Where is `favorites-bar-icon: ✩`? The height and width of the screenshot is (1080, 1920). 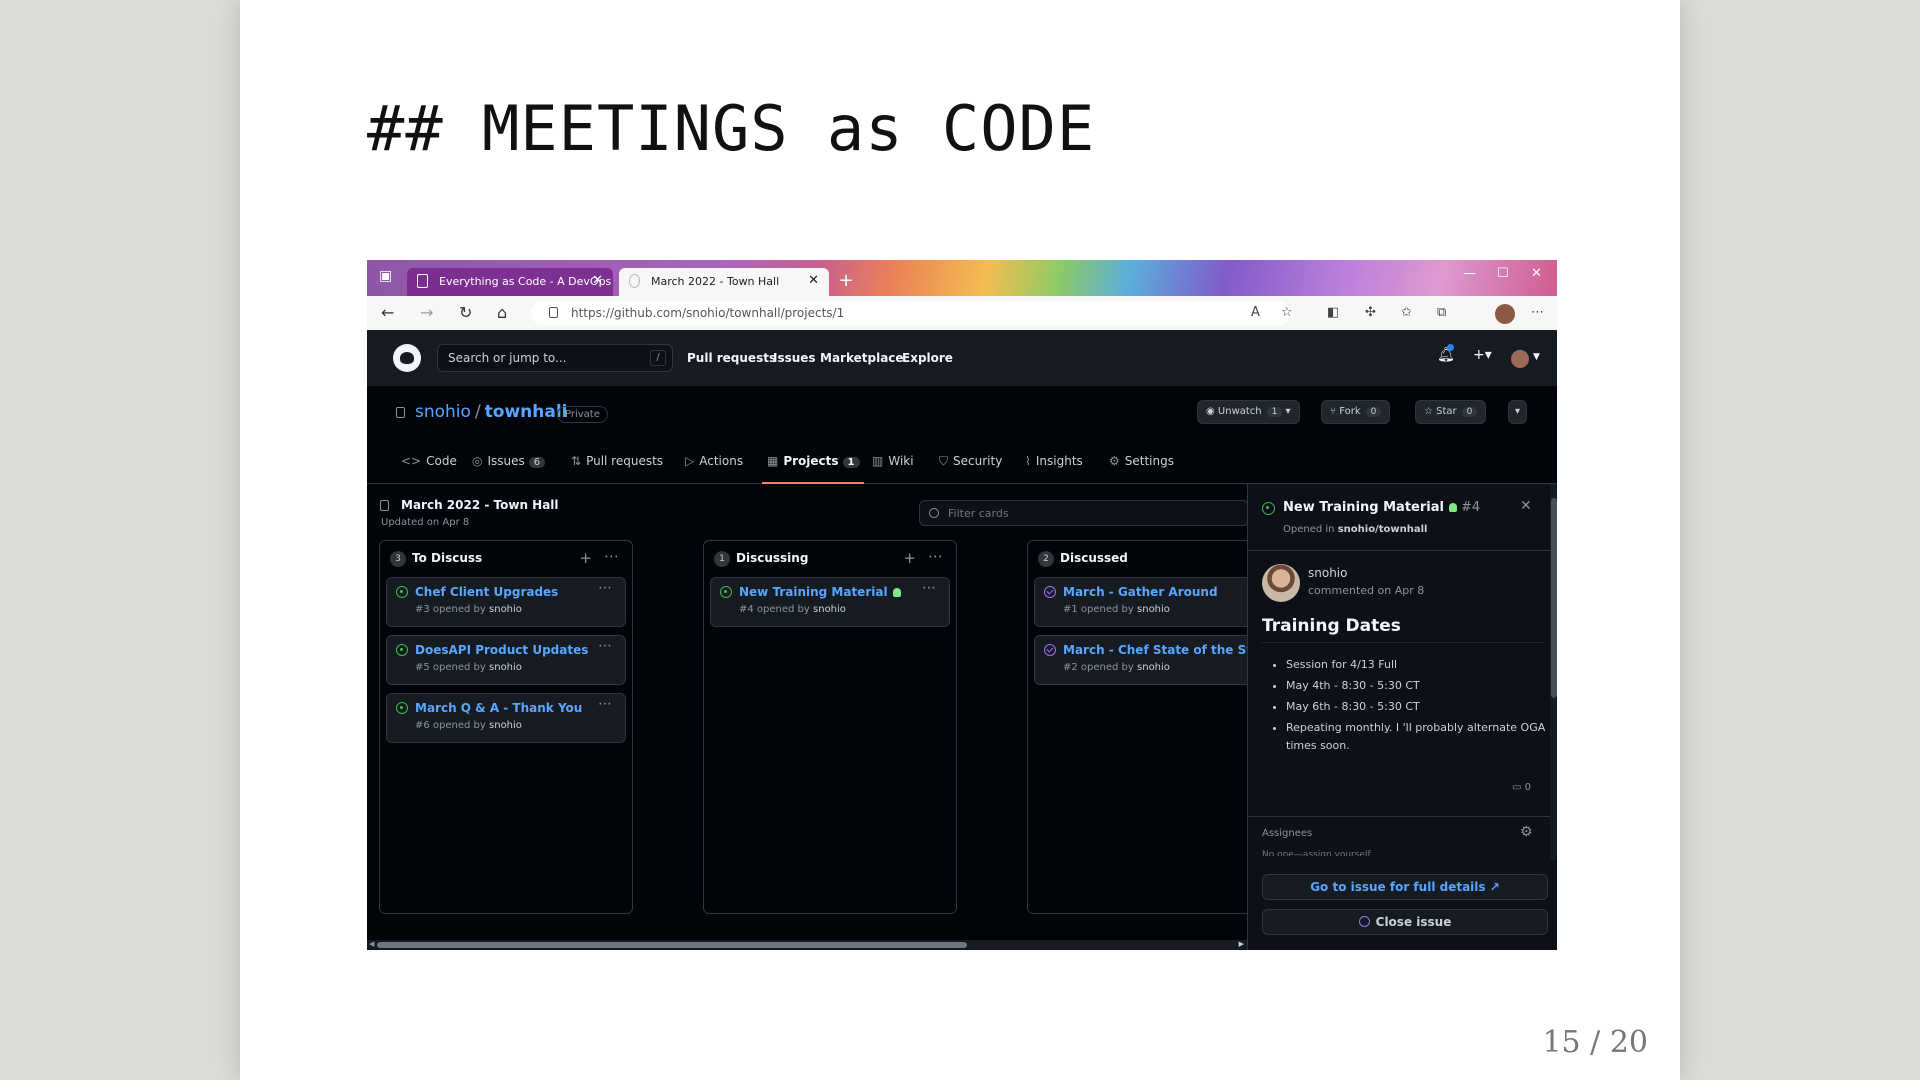 favorites-bar-icon: ✩ is located at coordinates (1406, 312).